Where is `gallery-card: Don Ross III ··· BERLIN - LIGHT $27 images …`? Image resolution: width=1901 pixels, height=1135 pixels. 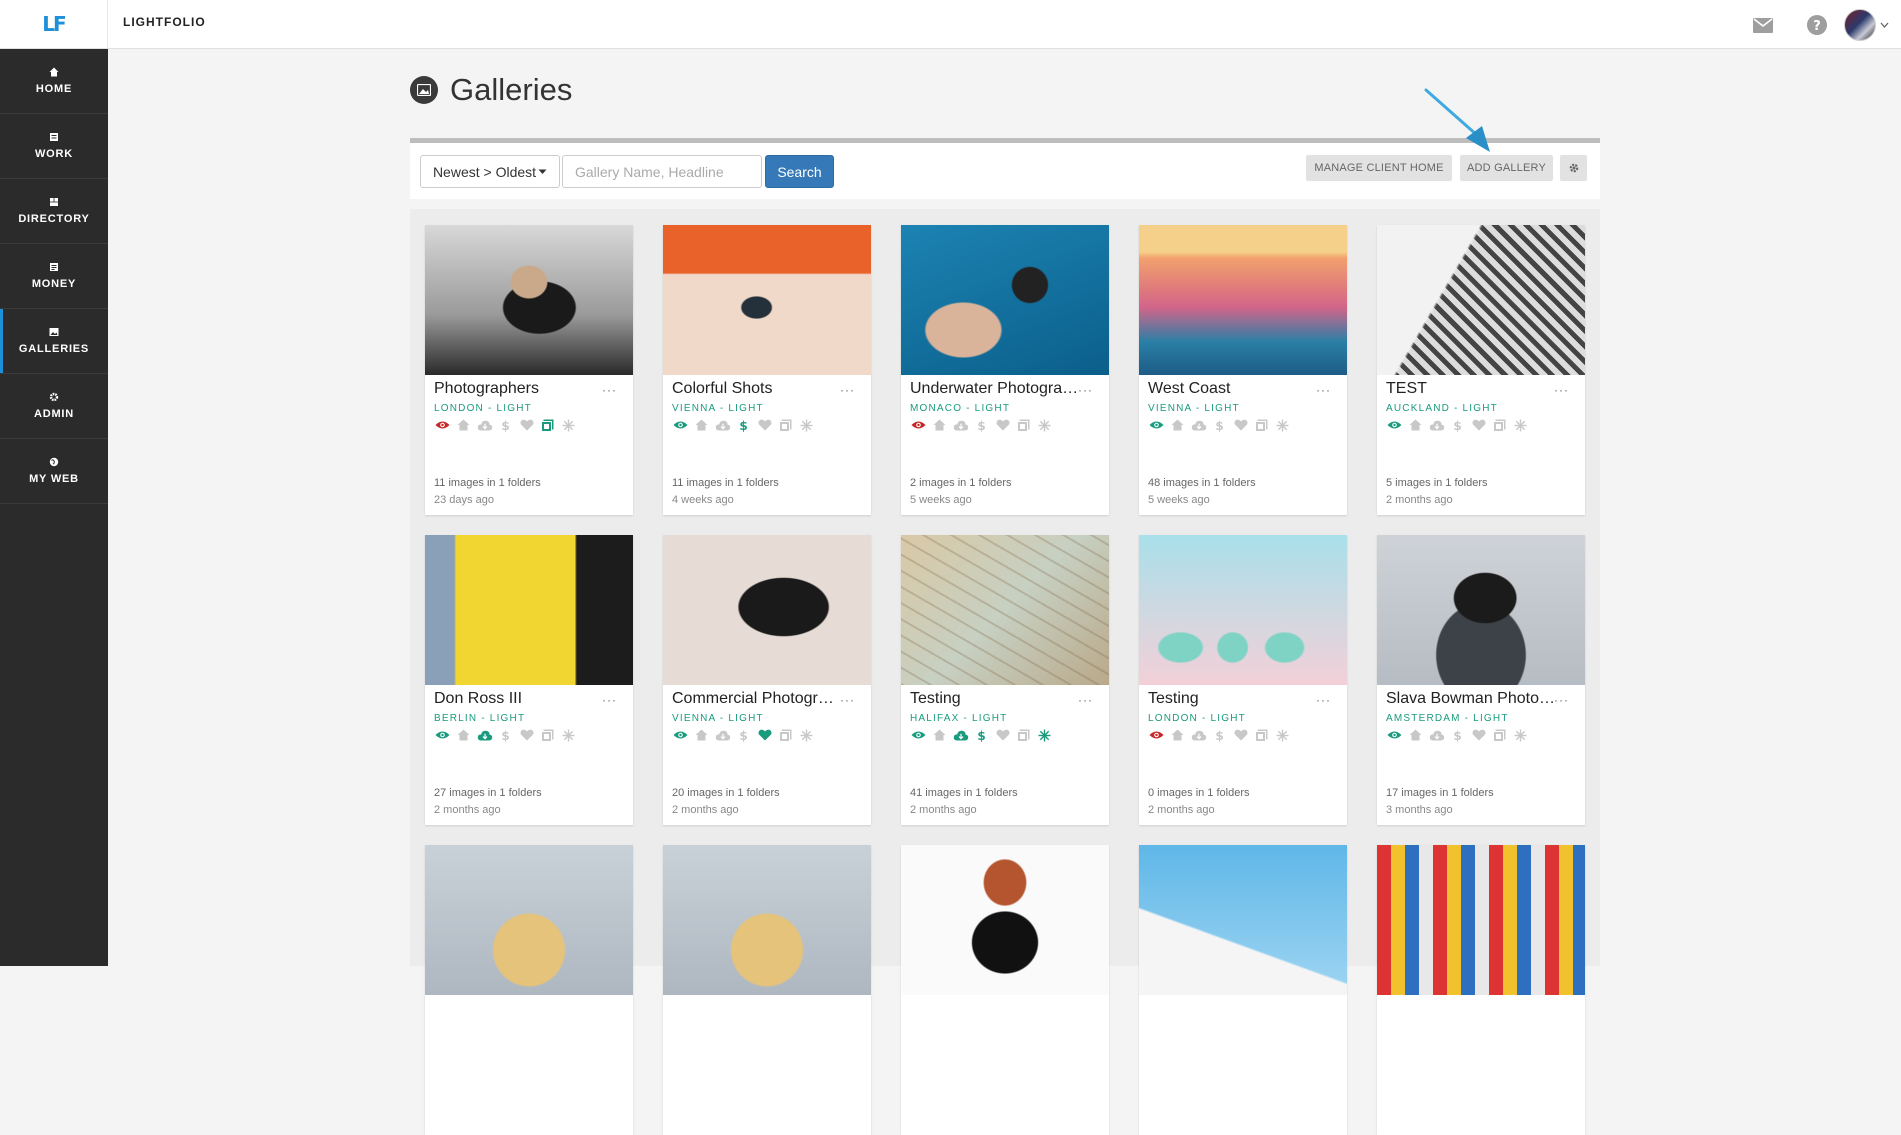 gallery-card: Don Ross III ··· BERLIN - LIGHT $27 images … is located at coordinates (529, 680).